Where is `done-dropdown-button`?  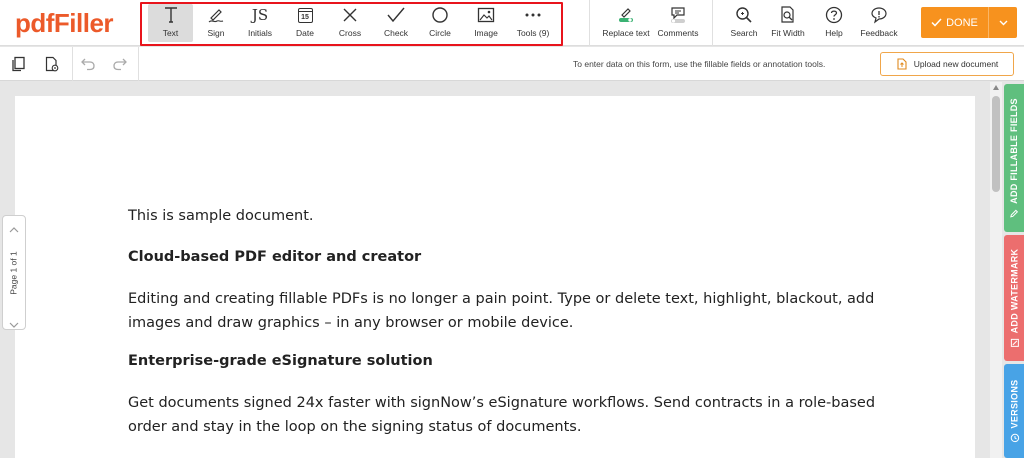 done-dropdown-button is located at coordinates (1002, 22).